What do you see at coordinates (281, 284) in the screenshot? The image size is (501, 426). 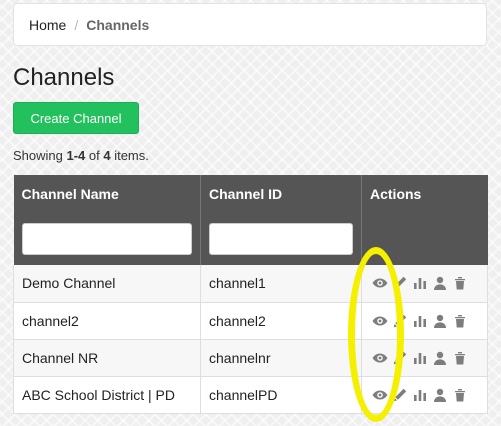 I see `channel-id-cell: channel1` at bounding box center [281, 284].